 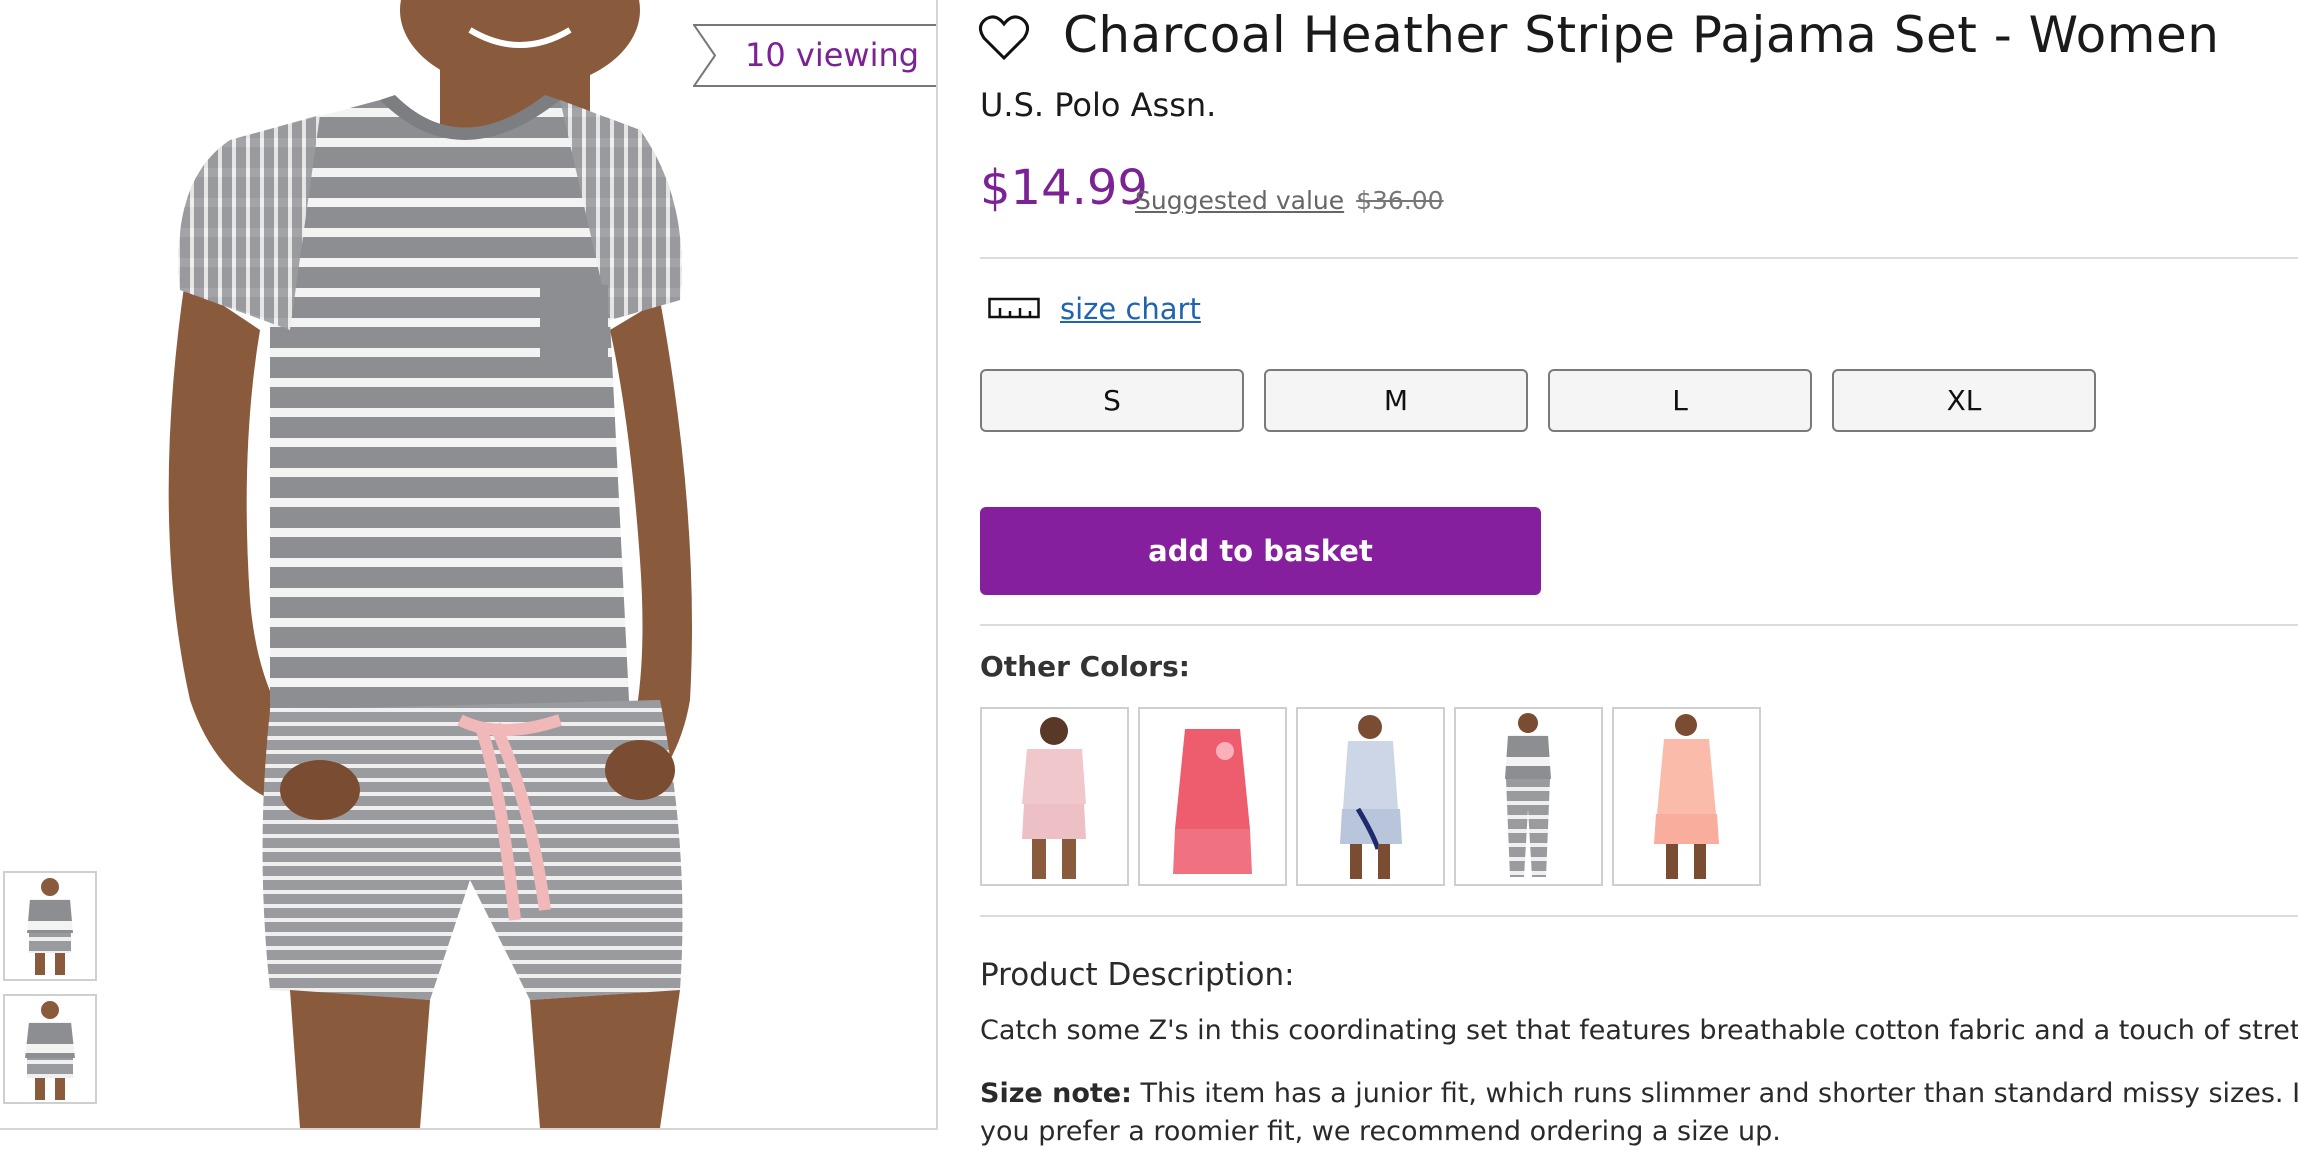 I want to click on size-button-xl: XL, so click(x=1964, y=400).